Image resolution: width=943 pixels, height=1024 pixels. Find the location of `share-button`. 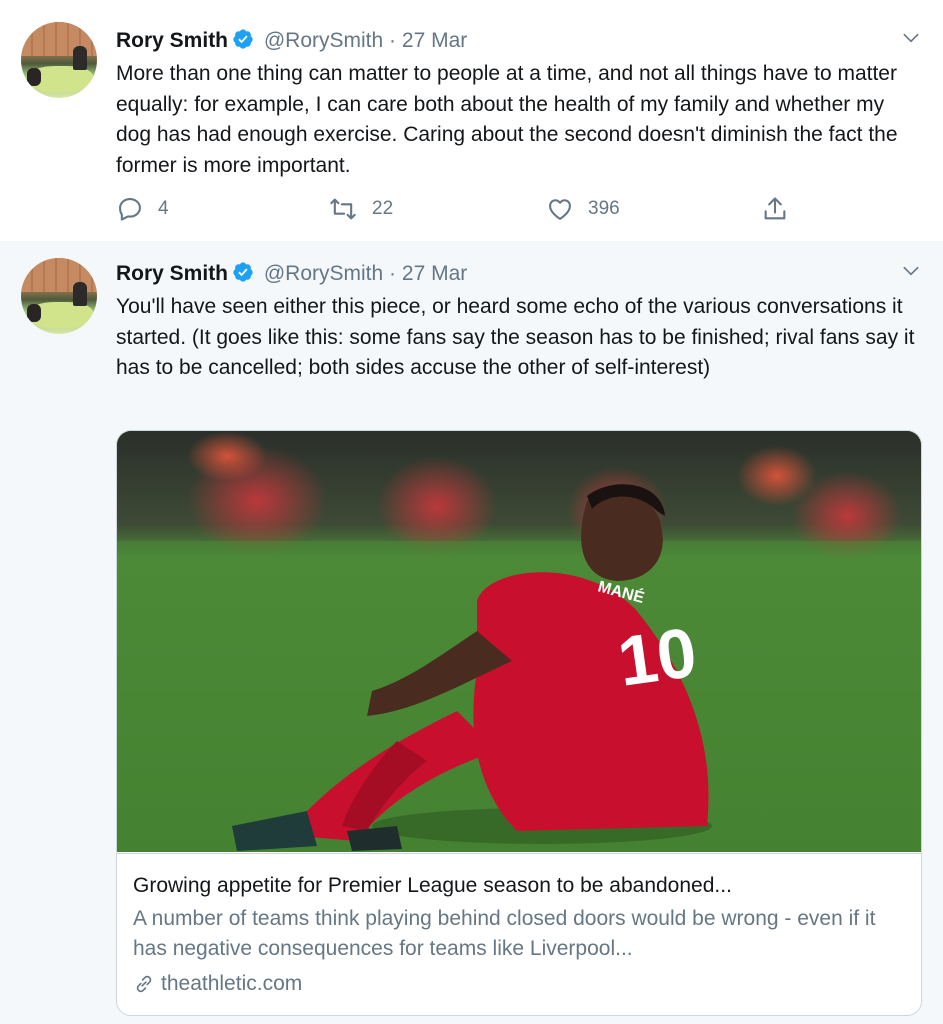

share-button is located at coordinates (775, 209).